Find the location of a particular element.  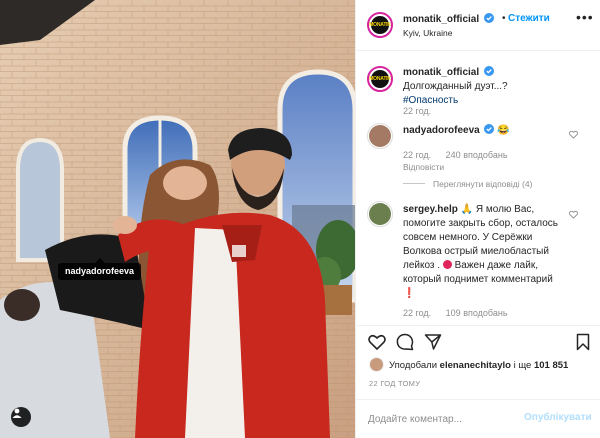

comment-text: 😂 is located at coordinates (503, 130).